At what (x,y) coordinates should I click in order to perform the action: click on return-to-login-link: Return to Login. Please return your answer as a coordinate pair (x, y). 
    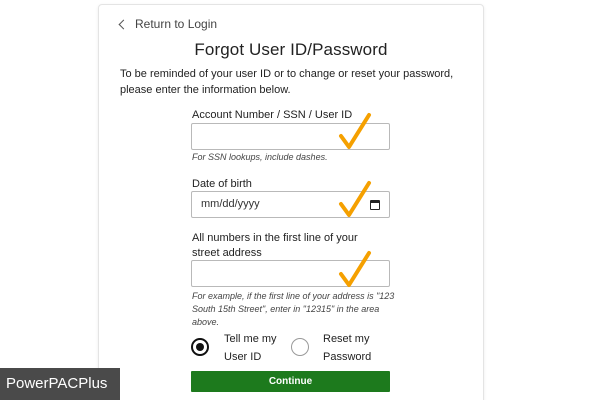
    Looking at the image, I should click on (168, 24).